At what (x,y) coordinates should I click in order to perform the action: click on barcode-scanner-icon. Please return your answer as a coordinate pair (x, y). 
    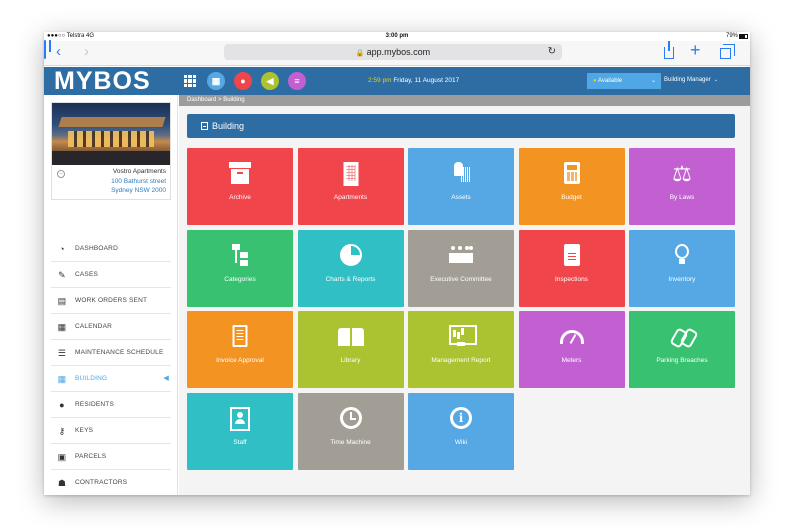
    Looking at the image, I should click on (461, 174).